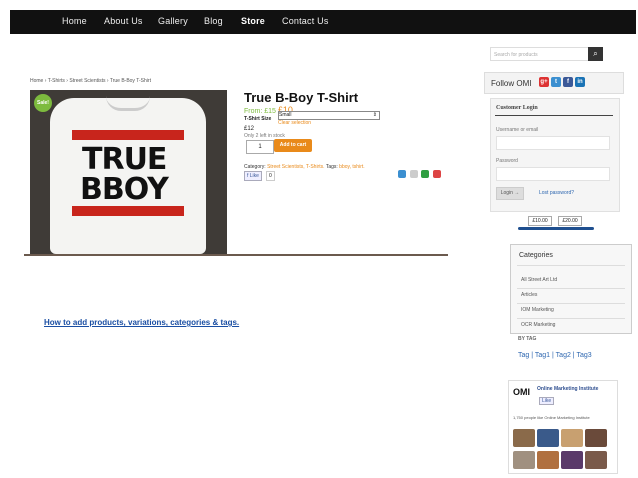 This screenshot has width=638, height=478. What do you see at coordinates (595, 54) in the screenshot?
I see `search-icon: ⌕` at bounding box center [595, 54].